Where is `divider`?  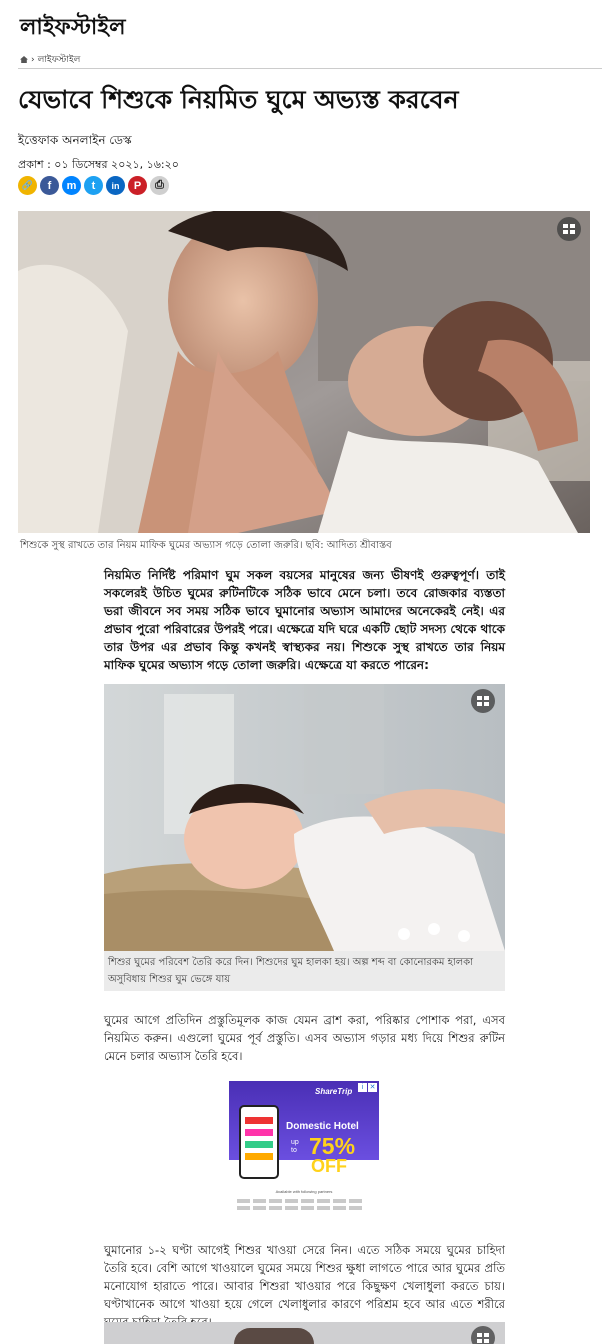
divider is located at coordinates (310, 68).